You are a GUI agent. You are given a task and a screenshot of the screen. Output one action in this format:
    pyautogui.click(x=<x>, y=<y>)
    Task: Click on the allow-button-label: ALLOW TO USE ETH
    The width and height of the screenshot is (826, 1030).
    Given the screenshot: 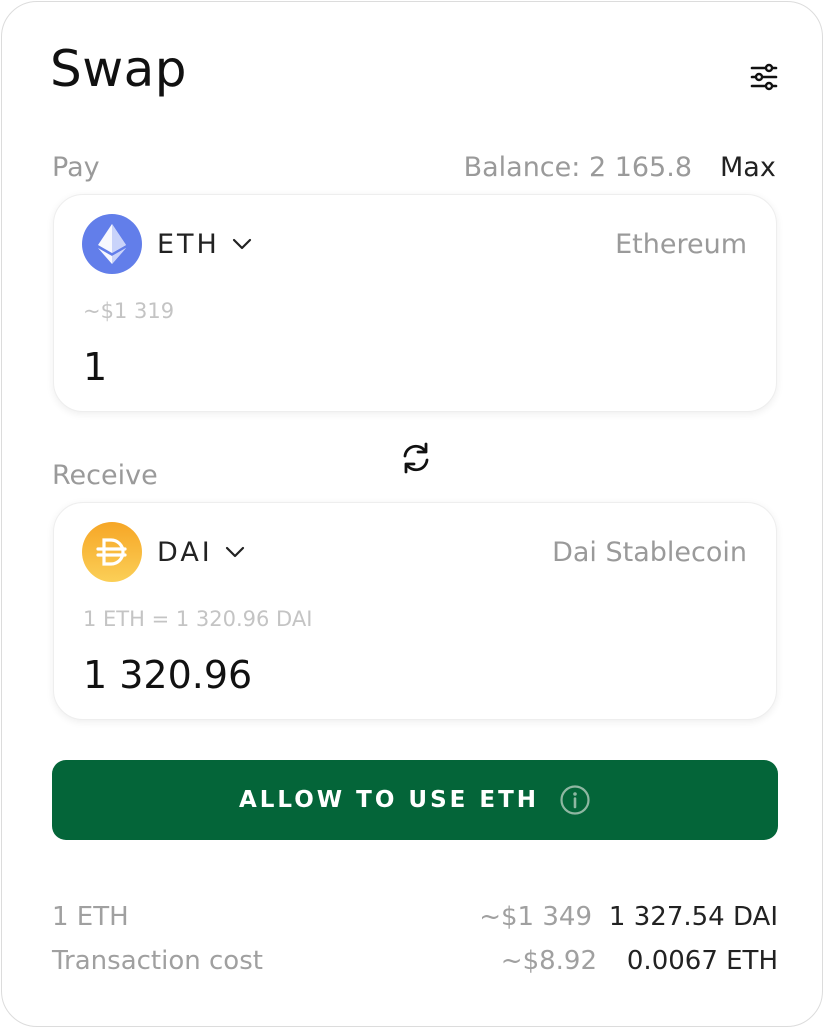 What is the action you would take?
    pyautogui.click(x=389, y=800)
    